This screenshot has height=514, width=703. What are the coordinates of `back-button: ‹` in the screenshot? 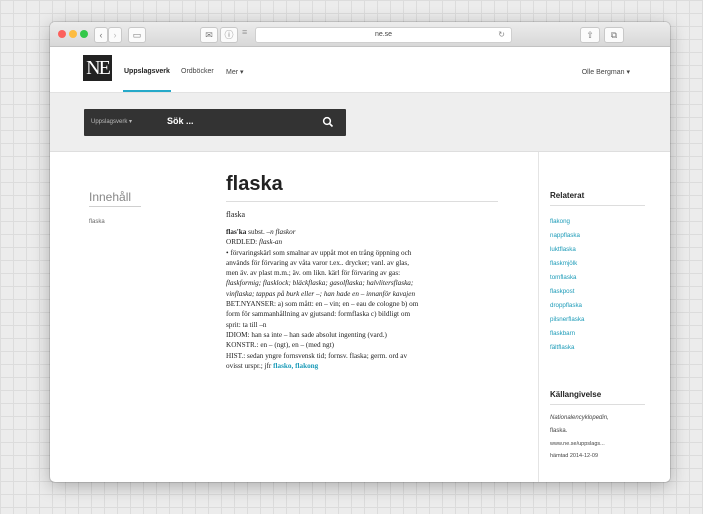 It's located at (101, 35).